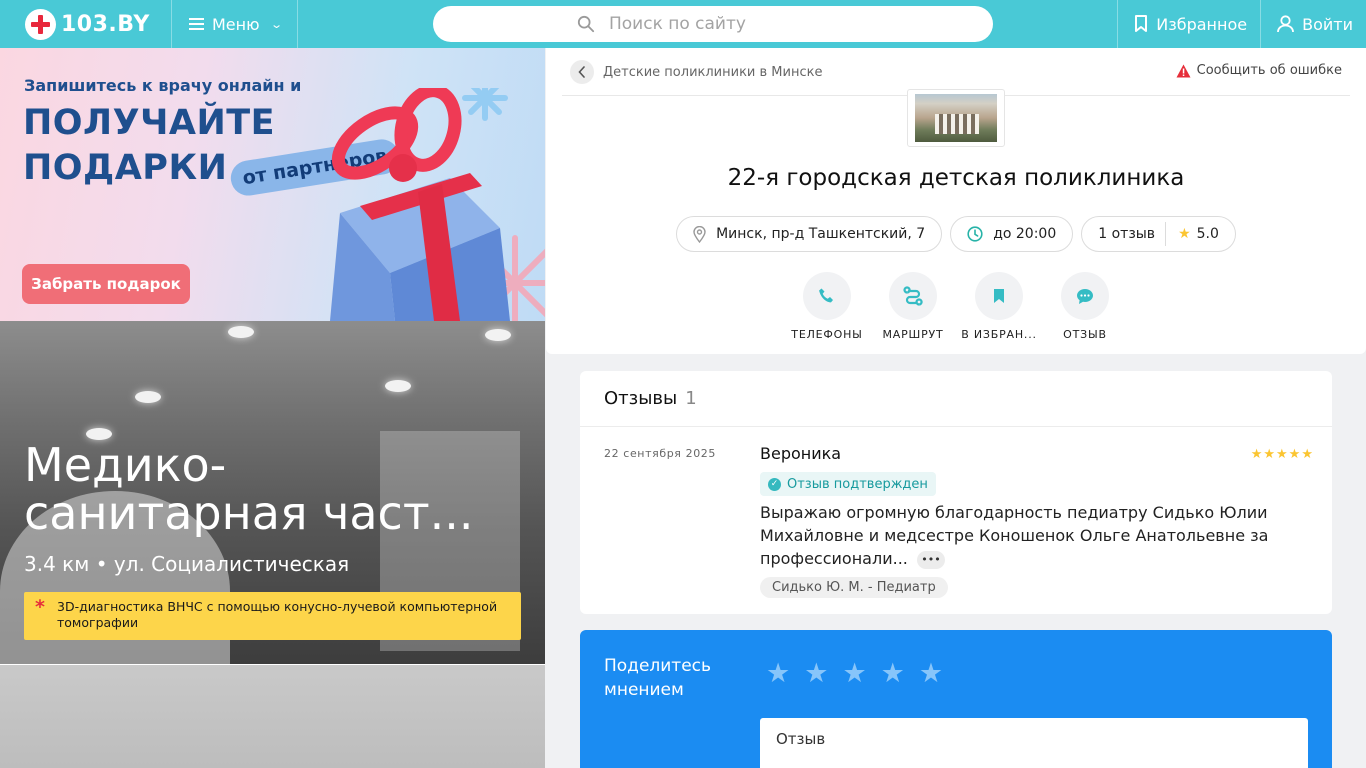  I want to click on search-icon, so click(586, 24).